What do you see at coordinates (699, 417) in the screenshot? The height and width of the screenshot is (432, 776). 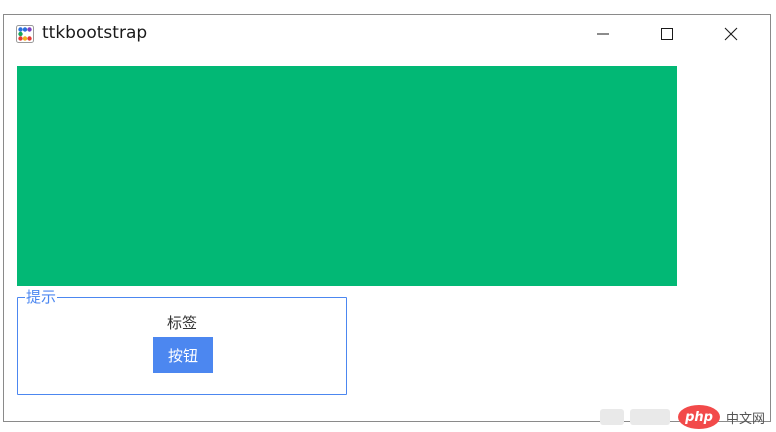 I see `php-logo: php` at bounding box center [699, 417].